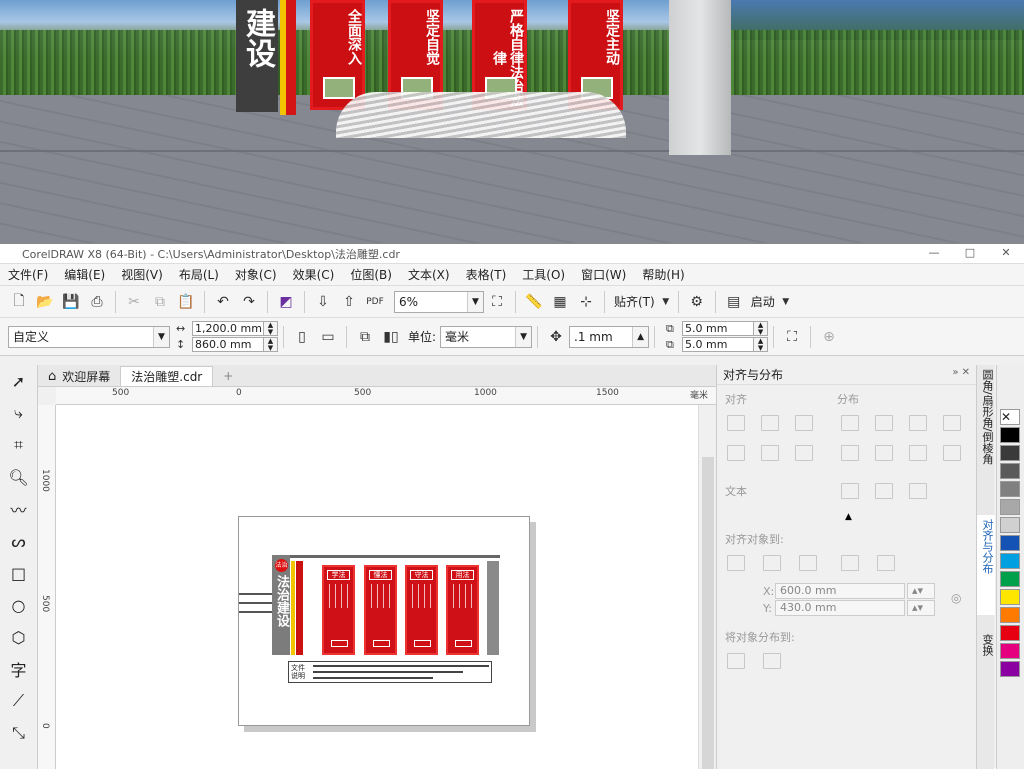 This screenshot has width=1024, height=769. Describe the element at coordinates (543, 274) in the screenshot. I see `menu-tools: 工具(O)` at that location.